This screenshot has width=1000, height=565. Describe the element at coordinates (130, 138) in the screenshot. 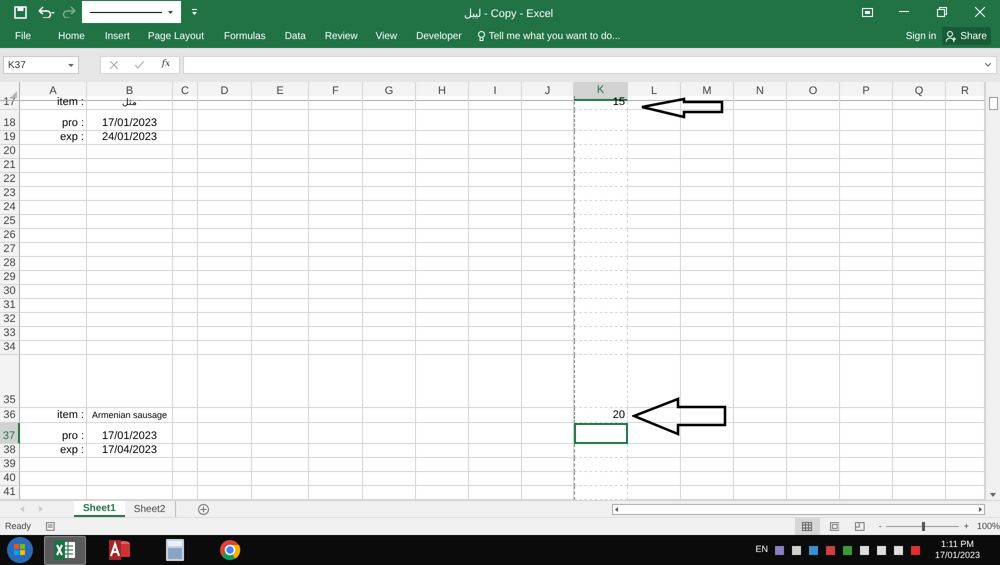

I see `table-cell: 24/01/2023` at that location.